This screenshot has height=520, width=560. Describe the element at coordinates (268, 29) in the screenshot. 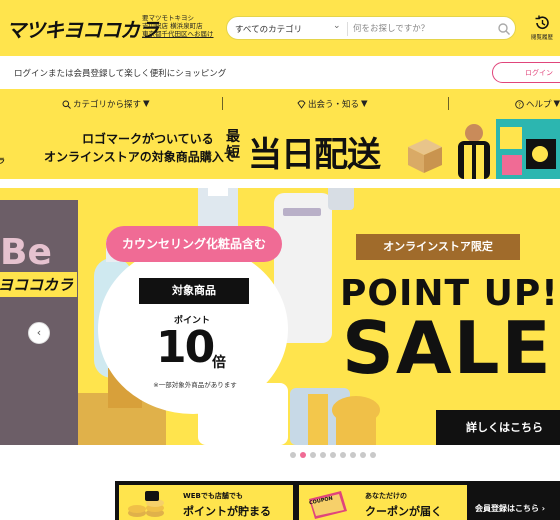

I see `category-select: すべてのカテゴリ` at that location.